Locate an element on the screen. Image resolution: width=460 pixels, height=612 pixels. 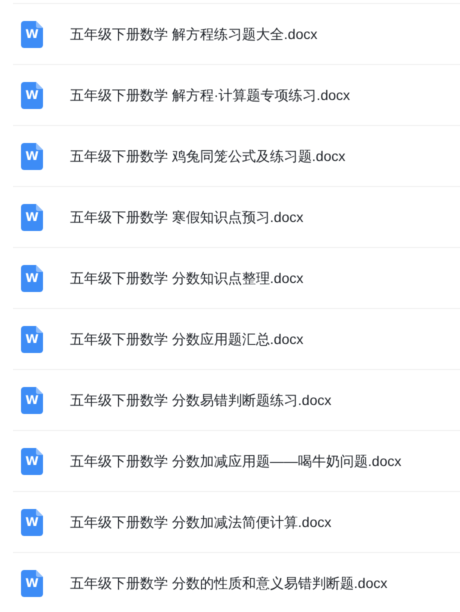
file-name: 五年级下册数学 解方程·计算题专项练习.docx is located at coordinates (210, 95).